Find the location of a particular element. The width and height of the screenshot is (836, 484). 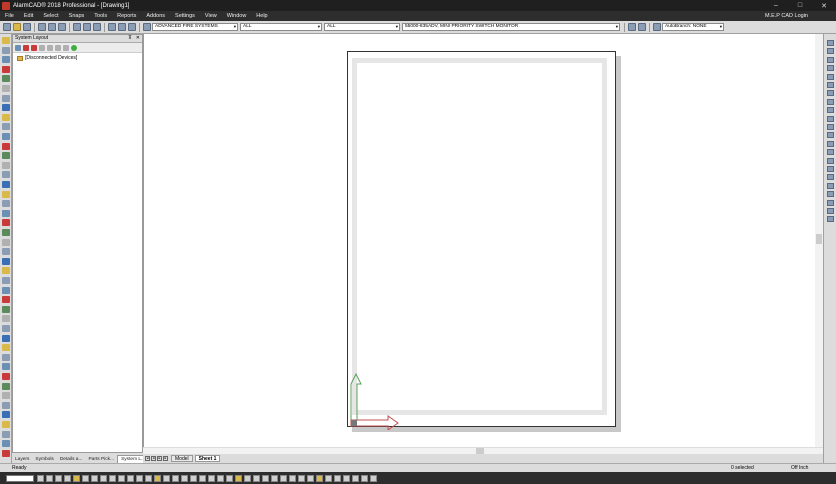

tab-model: Model is located at coordinates (182, 458).